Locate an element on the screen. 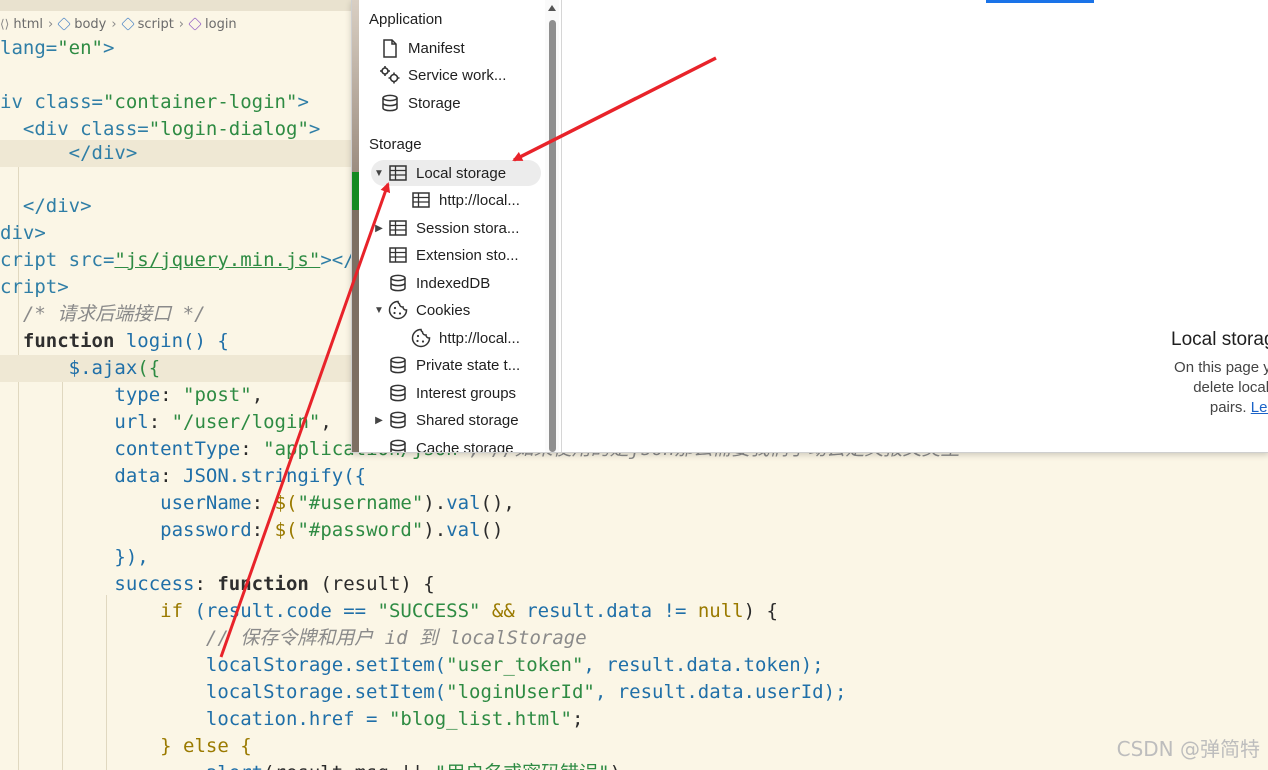 The height and width of the screenshot is (770, 1268). breadcrumb-html: ⟨⟩ html is located at coordinates (21, 24).